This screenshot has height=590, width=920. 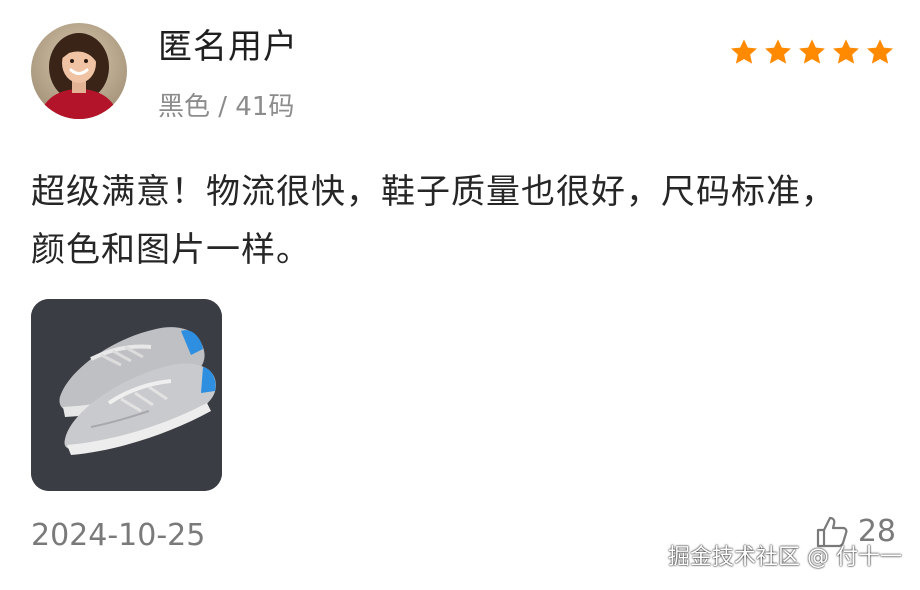 I want to click on user-avatar, so click(x=79, y=71).